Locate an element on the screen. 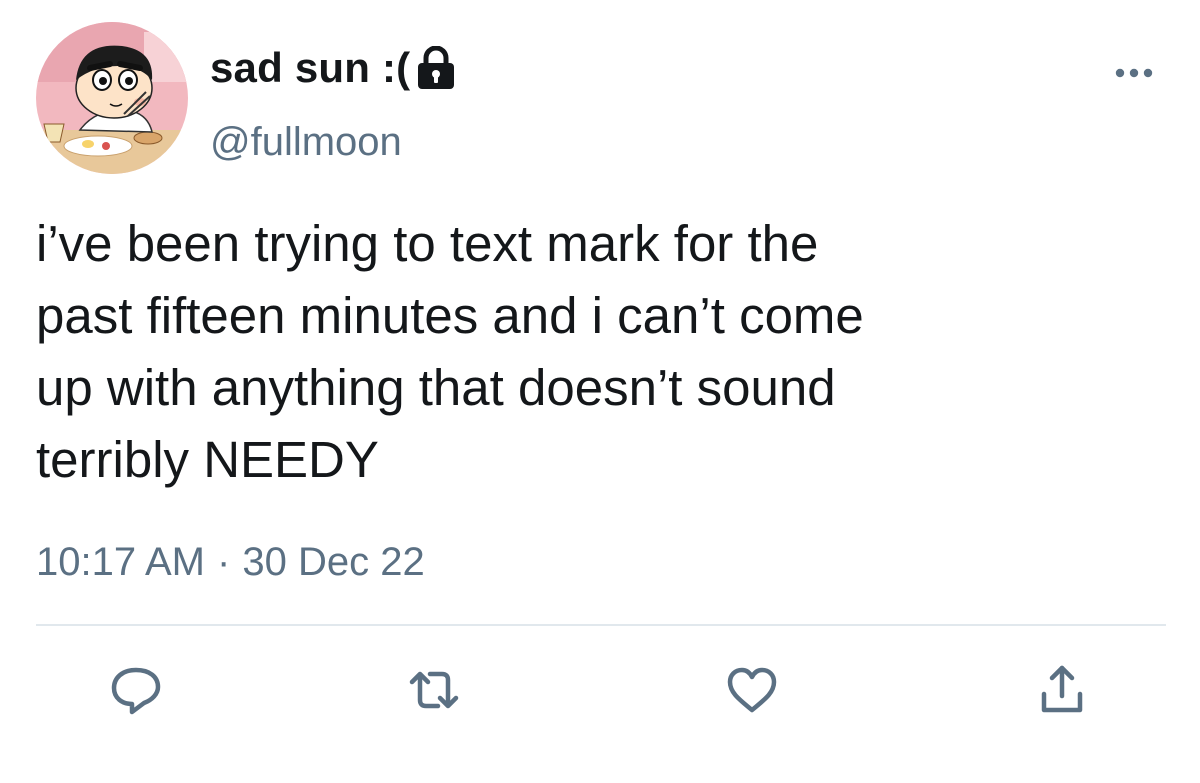  retweet-icon is located at coordinates (434, 690).